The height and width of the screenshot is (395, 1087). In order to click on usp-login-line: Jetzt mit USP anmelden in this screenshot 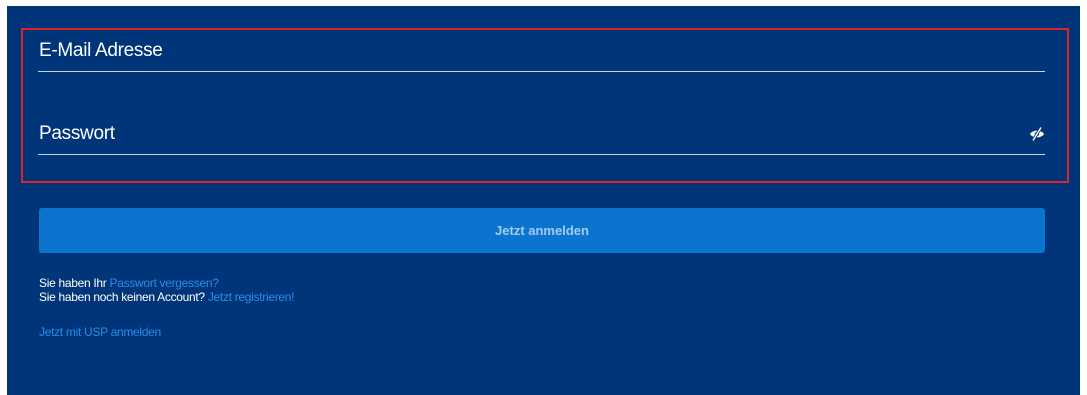, I will do `click(100, 332)`.